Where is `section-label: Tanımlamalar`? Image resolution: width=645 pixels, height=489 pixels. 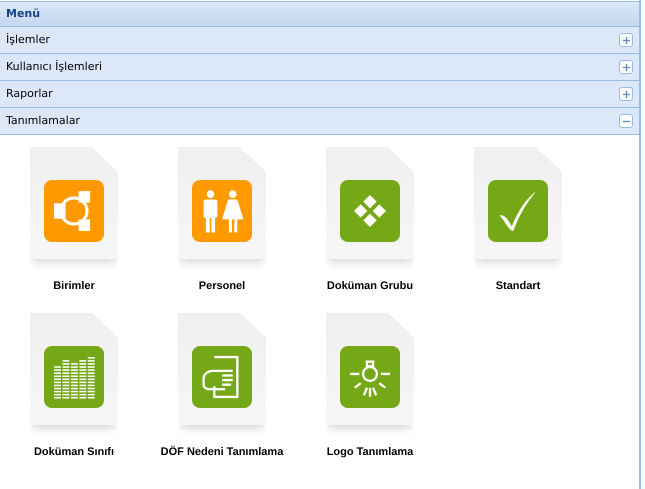 section-label: Tanımlamalar is located at coordinates (43, 120).